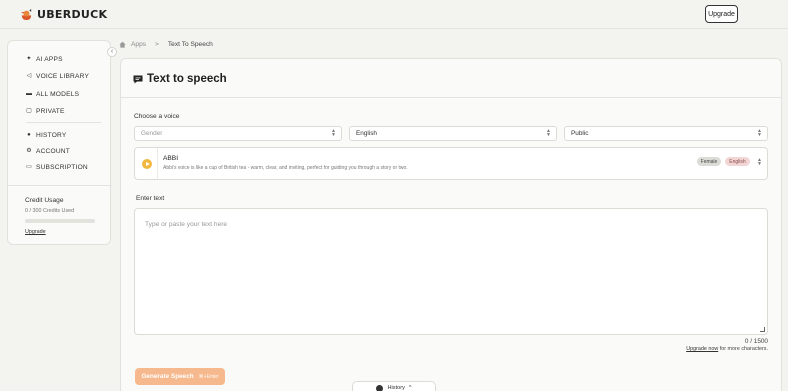  I want to click on duck-logo-icon, so click(26, 14).